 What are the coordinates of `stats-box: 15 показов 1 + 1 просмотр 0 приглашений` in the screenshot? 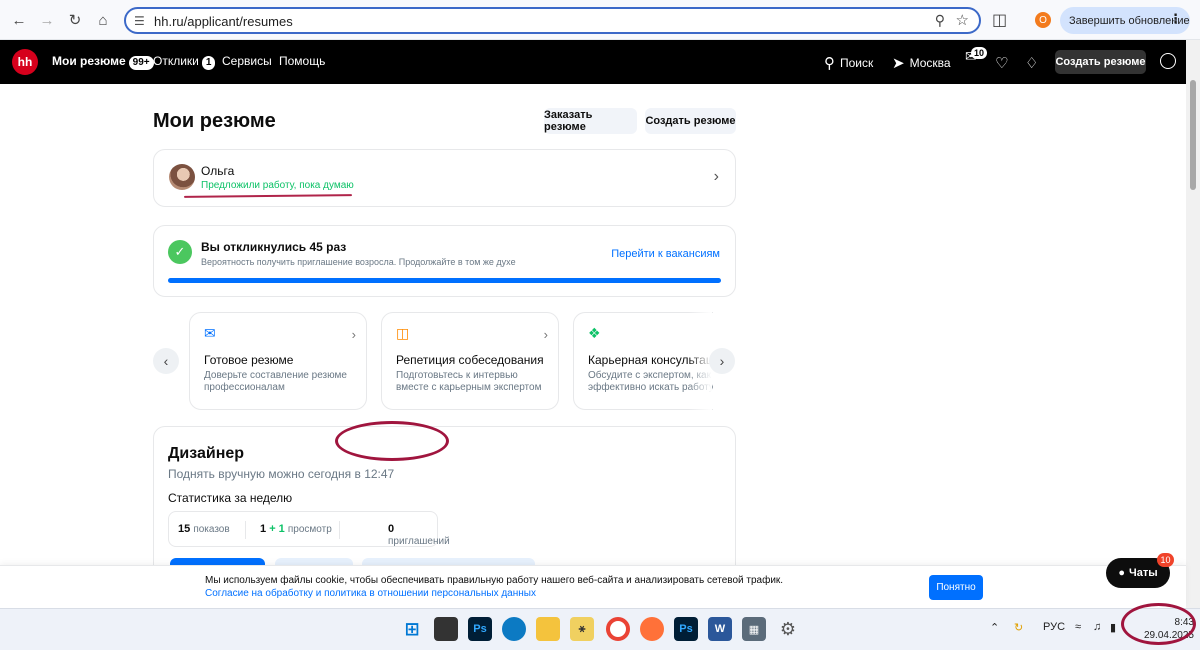 It's located at (309, 529).